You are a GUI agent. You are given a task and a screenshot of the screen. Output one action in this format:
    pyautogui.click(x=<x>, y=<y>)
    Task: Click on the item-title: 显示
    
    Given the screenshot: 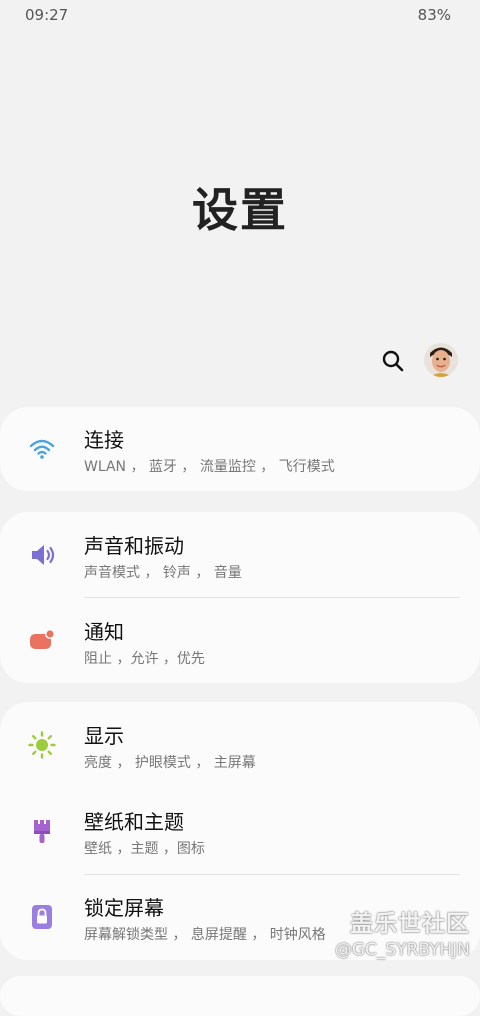 What is the action you would take?
    pyautogui.click(x=104, y=736)
    